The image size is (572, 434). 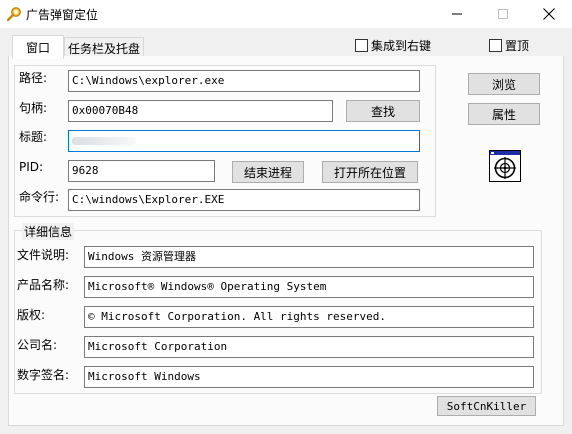 I want to click on details-legend: 详细信息, so click(x=48, y=231).